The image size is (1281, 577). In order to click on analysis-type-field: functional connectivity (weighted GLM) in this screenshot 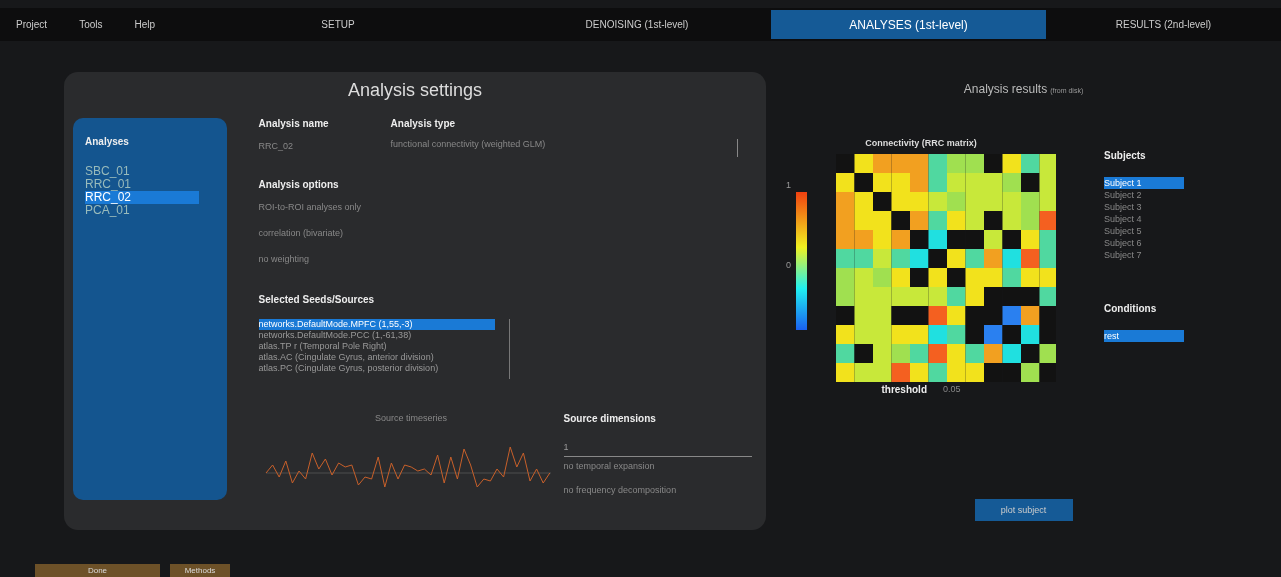, I will do `click(564, 148)`.